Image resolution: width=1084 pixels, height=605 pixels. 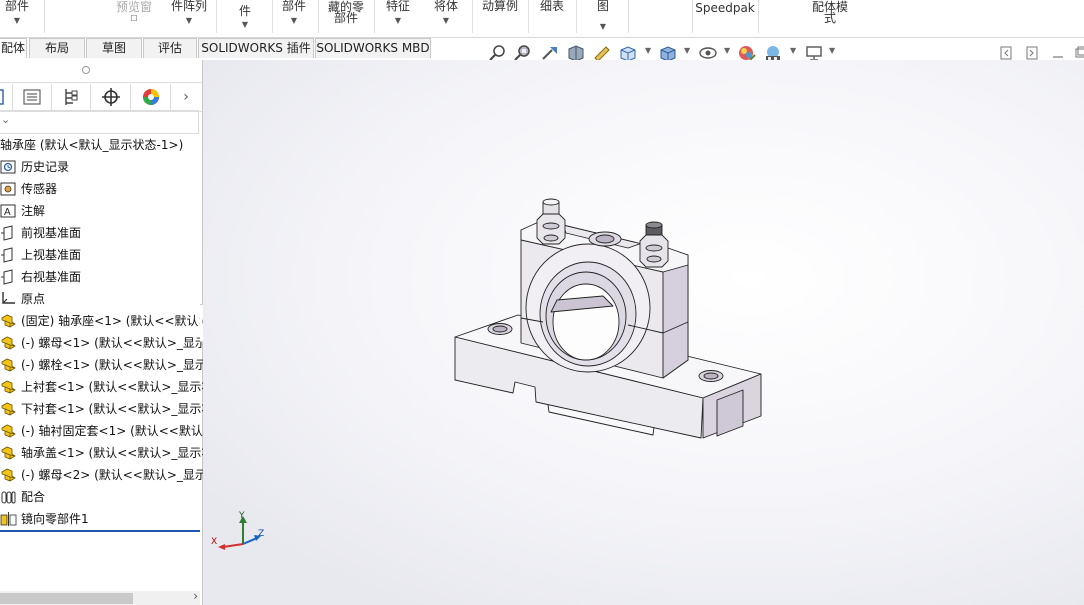 What do you see at coordinates (101, 145) in the screenshot?
I see `feature-tree-root: 轴承座 (默认<默认_显示状态-1>)` at bounding box center [101, 145].